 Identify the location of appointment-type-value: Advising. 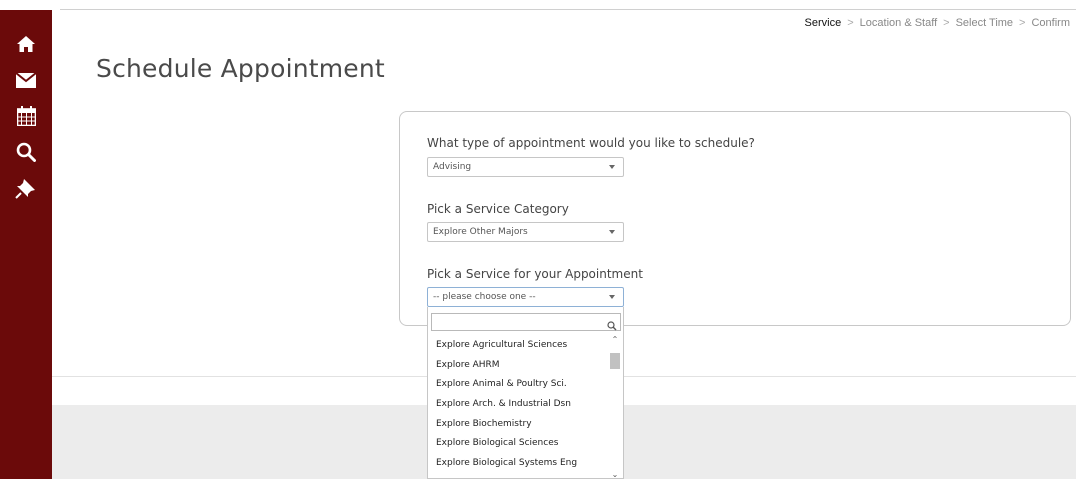
(452, 167).